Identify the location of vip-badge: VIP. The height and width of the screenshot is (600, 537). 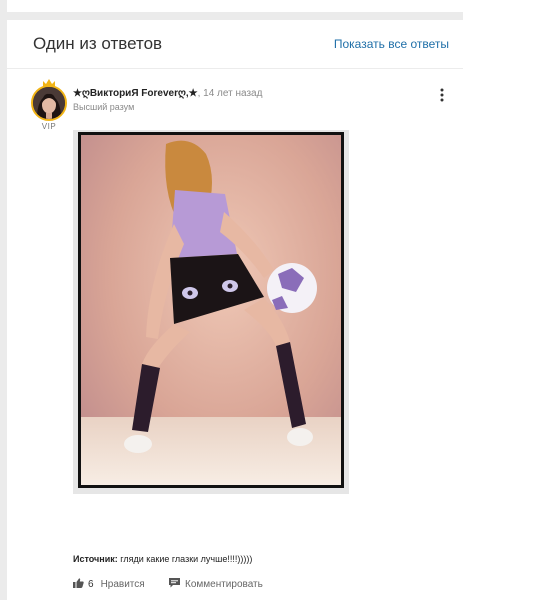
(49, 126).